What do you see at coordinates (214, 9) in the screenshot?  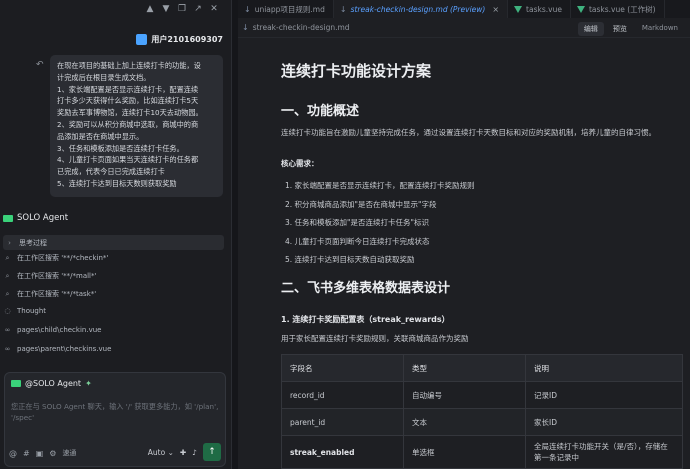 I see `delete-icon: ✕` at bounding box center [214, 9].